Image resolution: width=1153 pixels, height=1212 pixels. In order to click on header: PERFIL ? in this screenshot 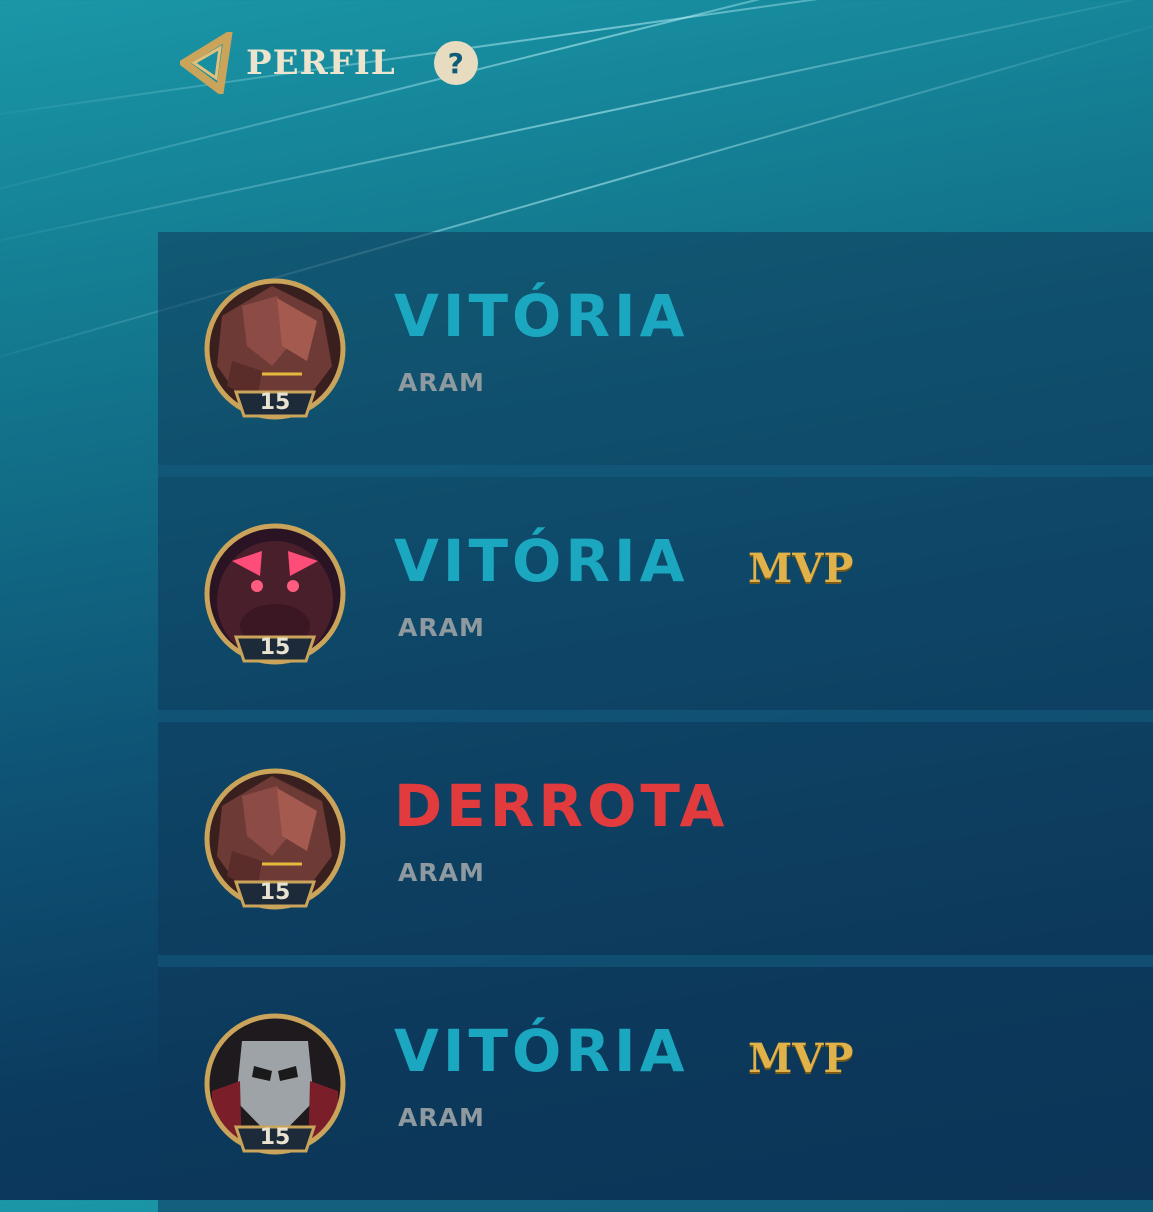, I will do `click(329, 63)`.